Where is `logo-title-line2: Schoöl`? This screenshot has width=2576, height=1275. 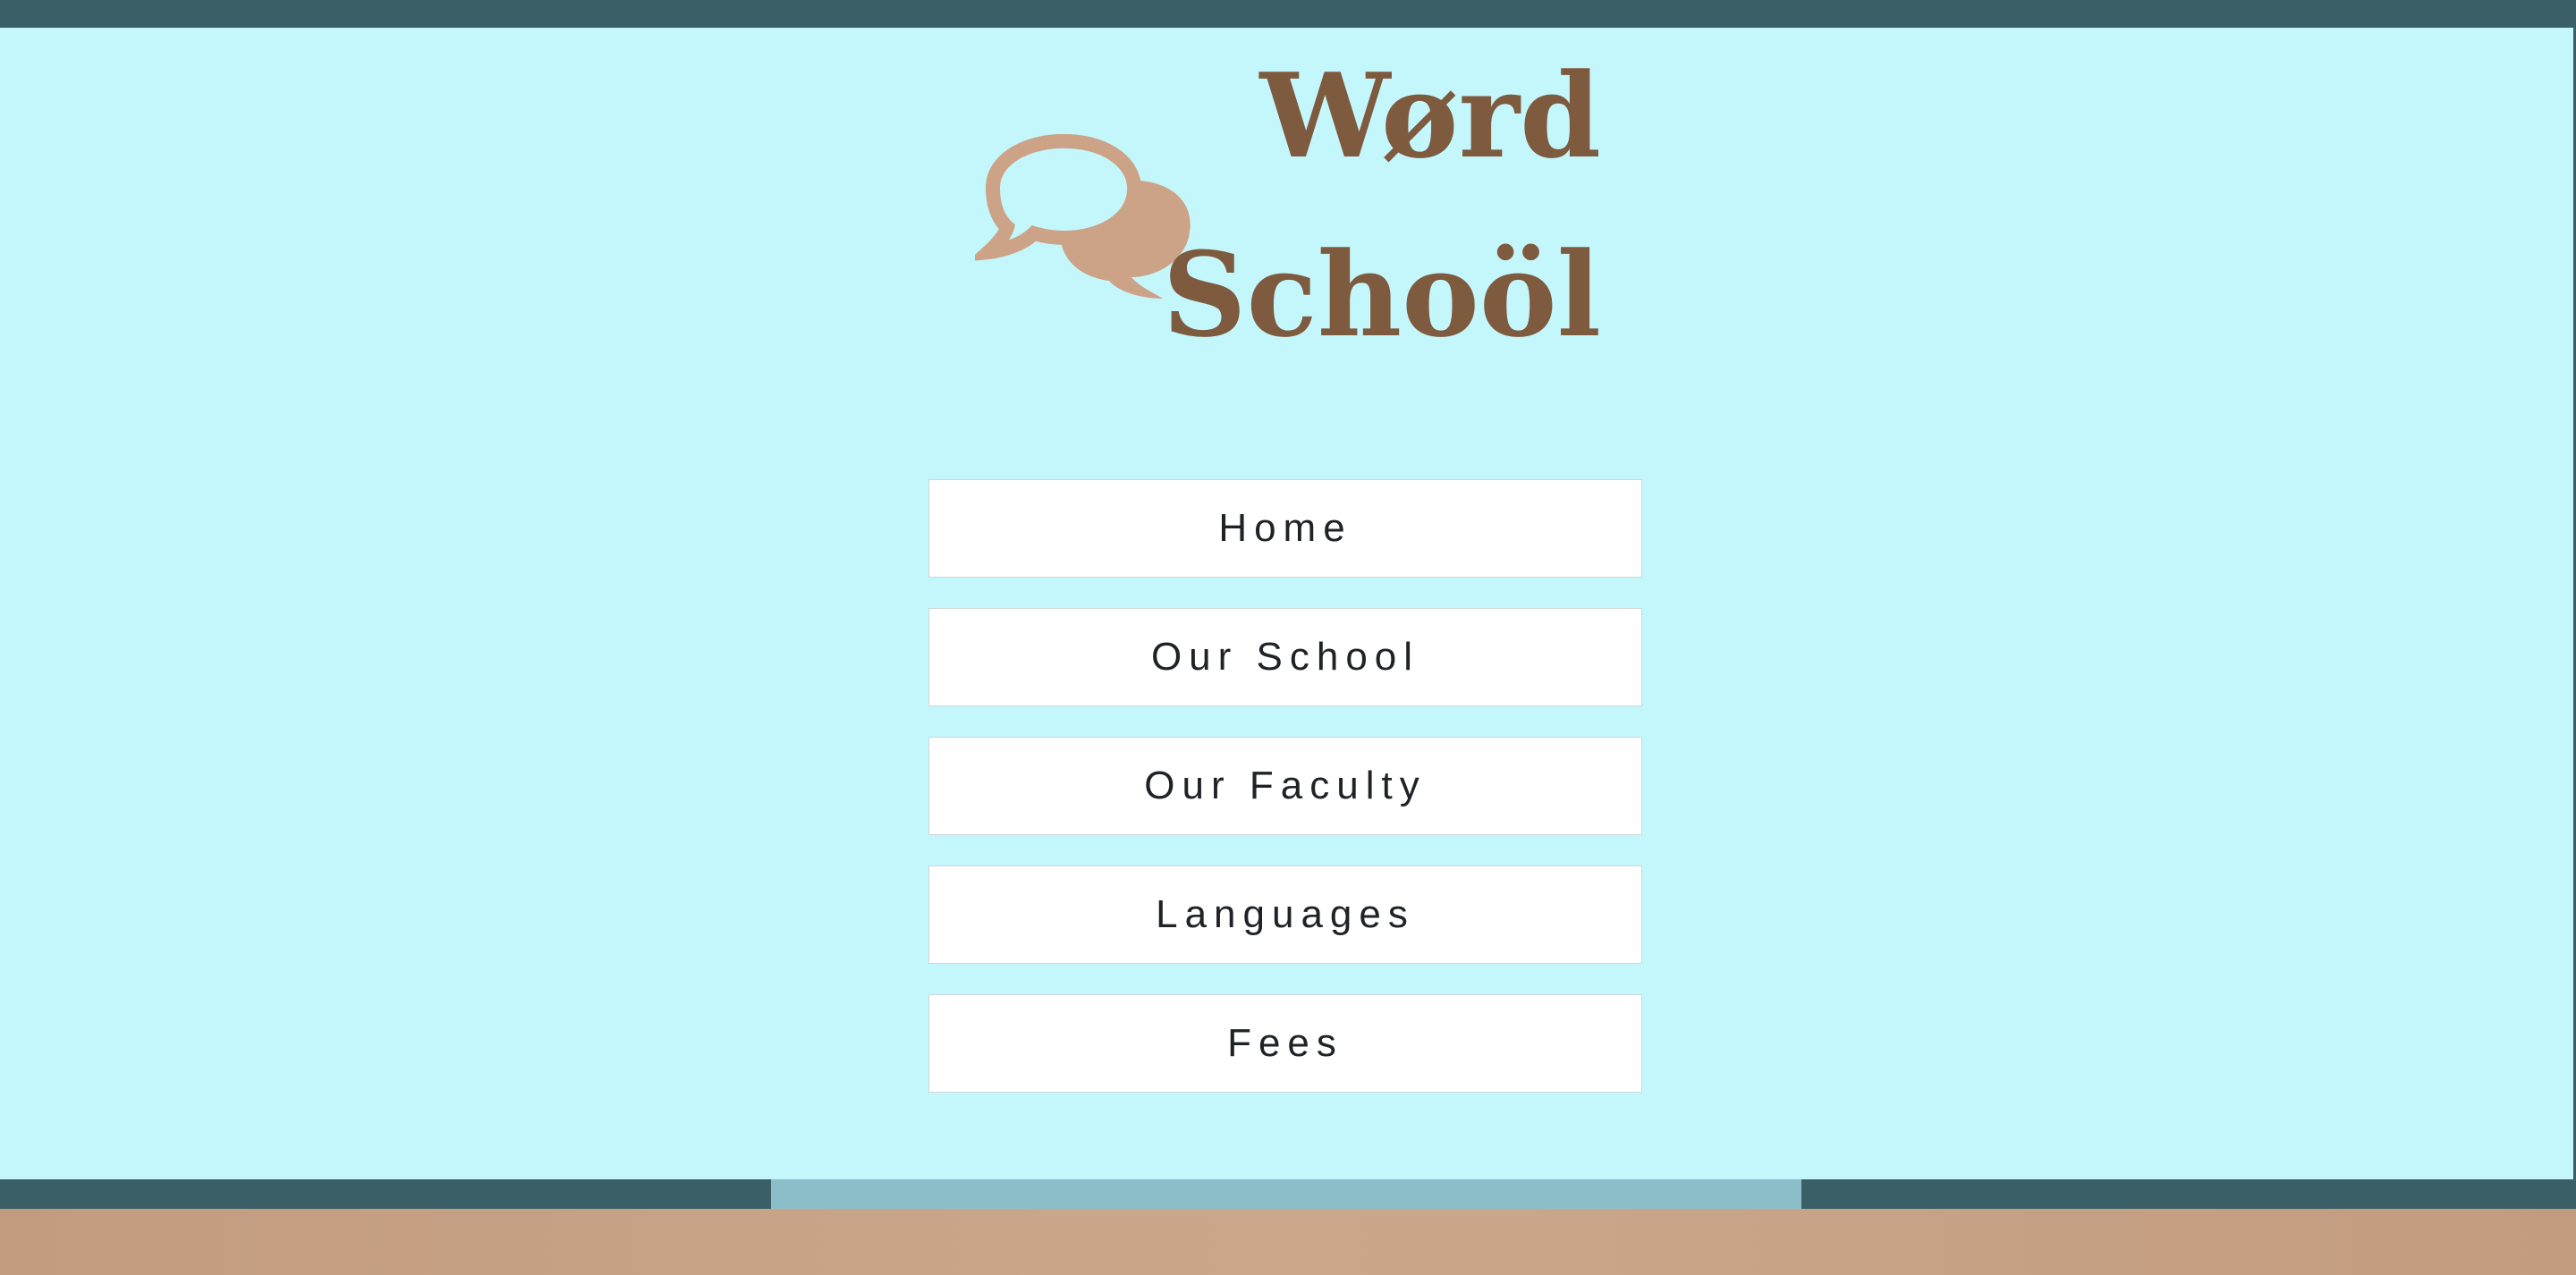 logo-title-line2: Schoöl is located at coordinates (1381, 294).